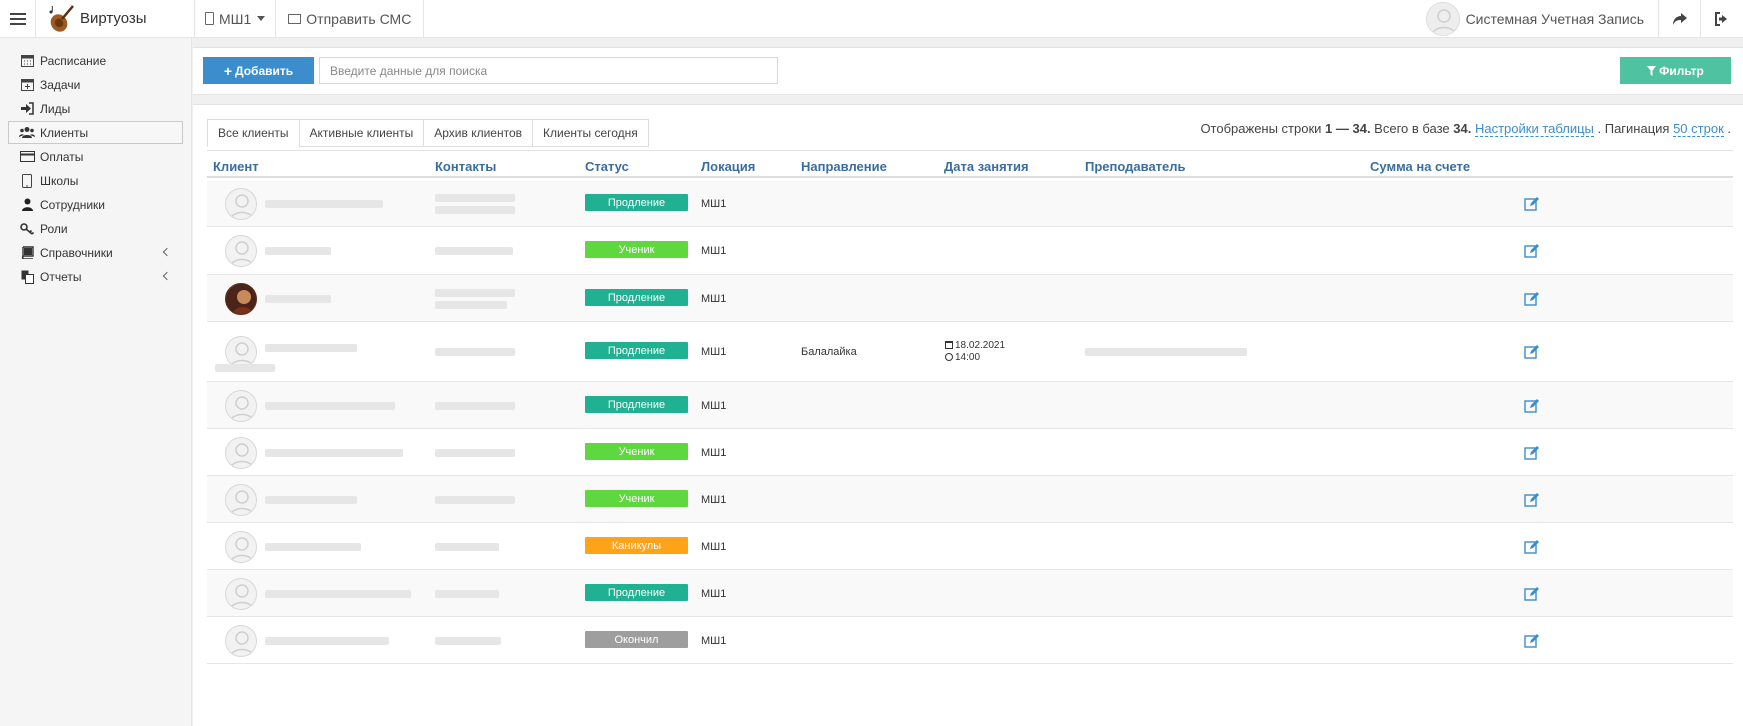 The width and height of the screenshot is (1743, 726). I want to click on col-balance: Сумма на счете, so click(1420, 166).